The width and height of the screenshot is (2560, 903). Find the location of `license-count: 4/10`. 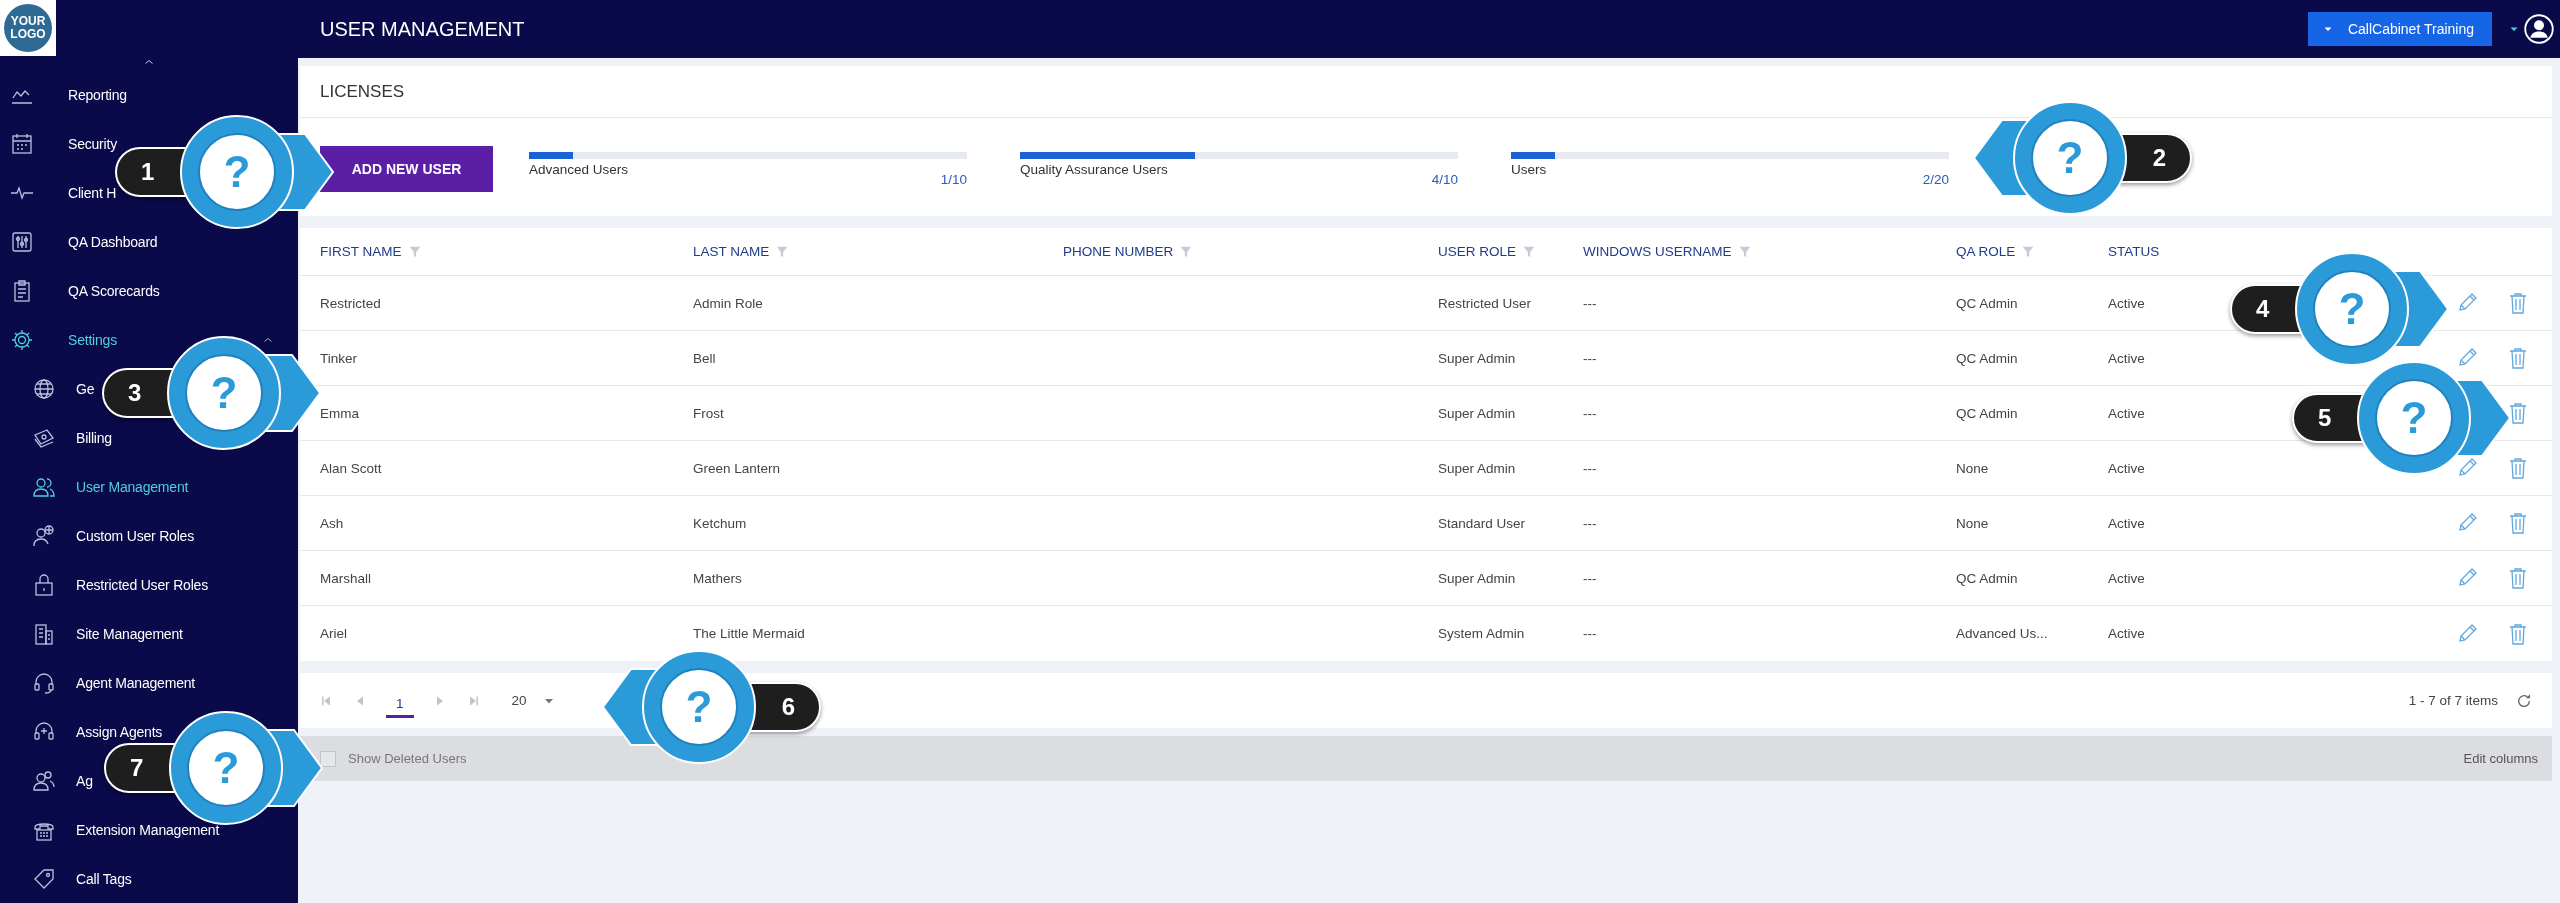

license-count: 4/10 is located at coordinates (1444, 179).